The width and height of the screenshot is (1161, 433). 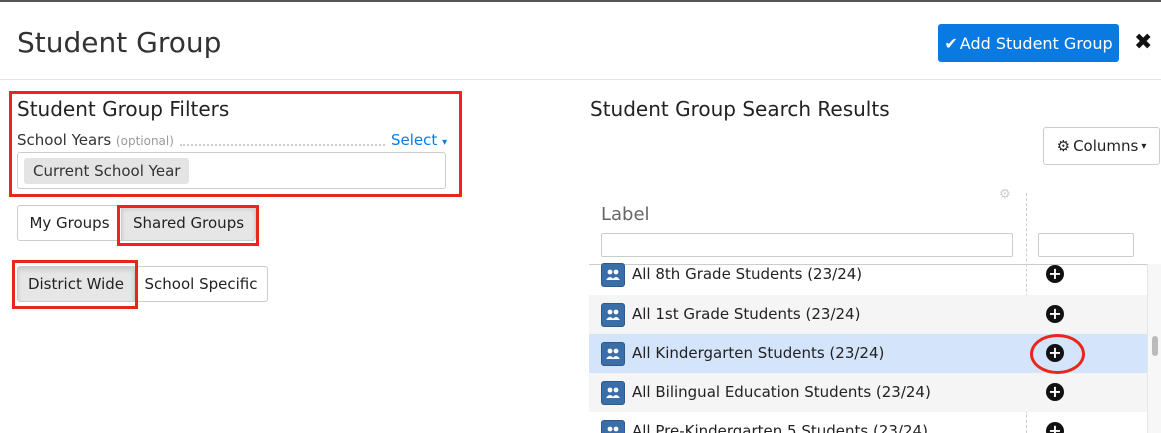 I want to click on results-scrollbar, so click(x=1154, y=348).